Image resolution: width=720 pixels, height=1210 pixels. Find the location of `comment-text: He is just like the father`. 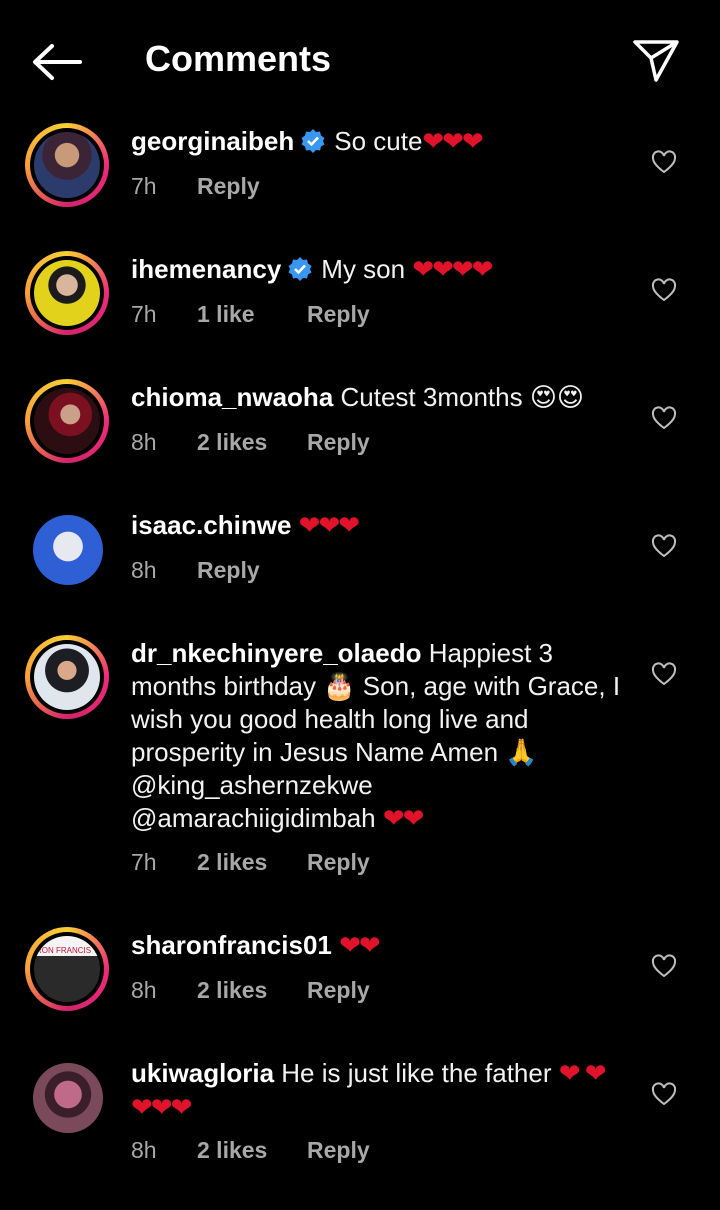

comment-text: He is just like the father is located at coordinates (420, 1073).